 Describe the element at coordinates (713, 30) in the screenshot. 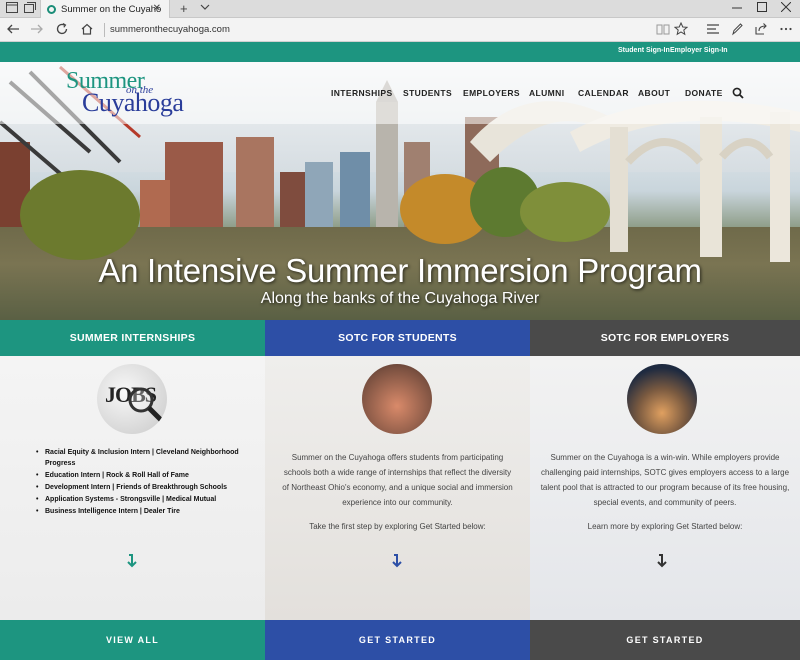

I see `hub-icon` at that location.